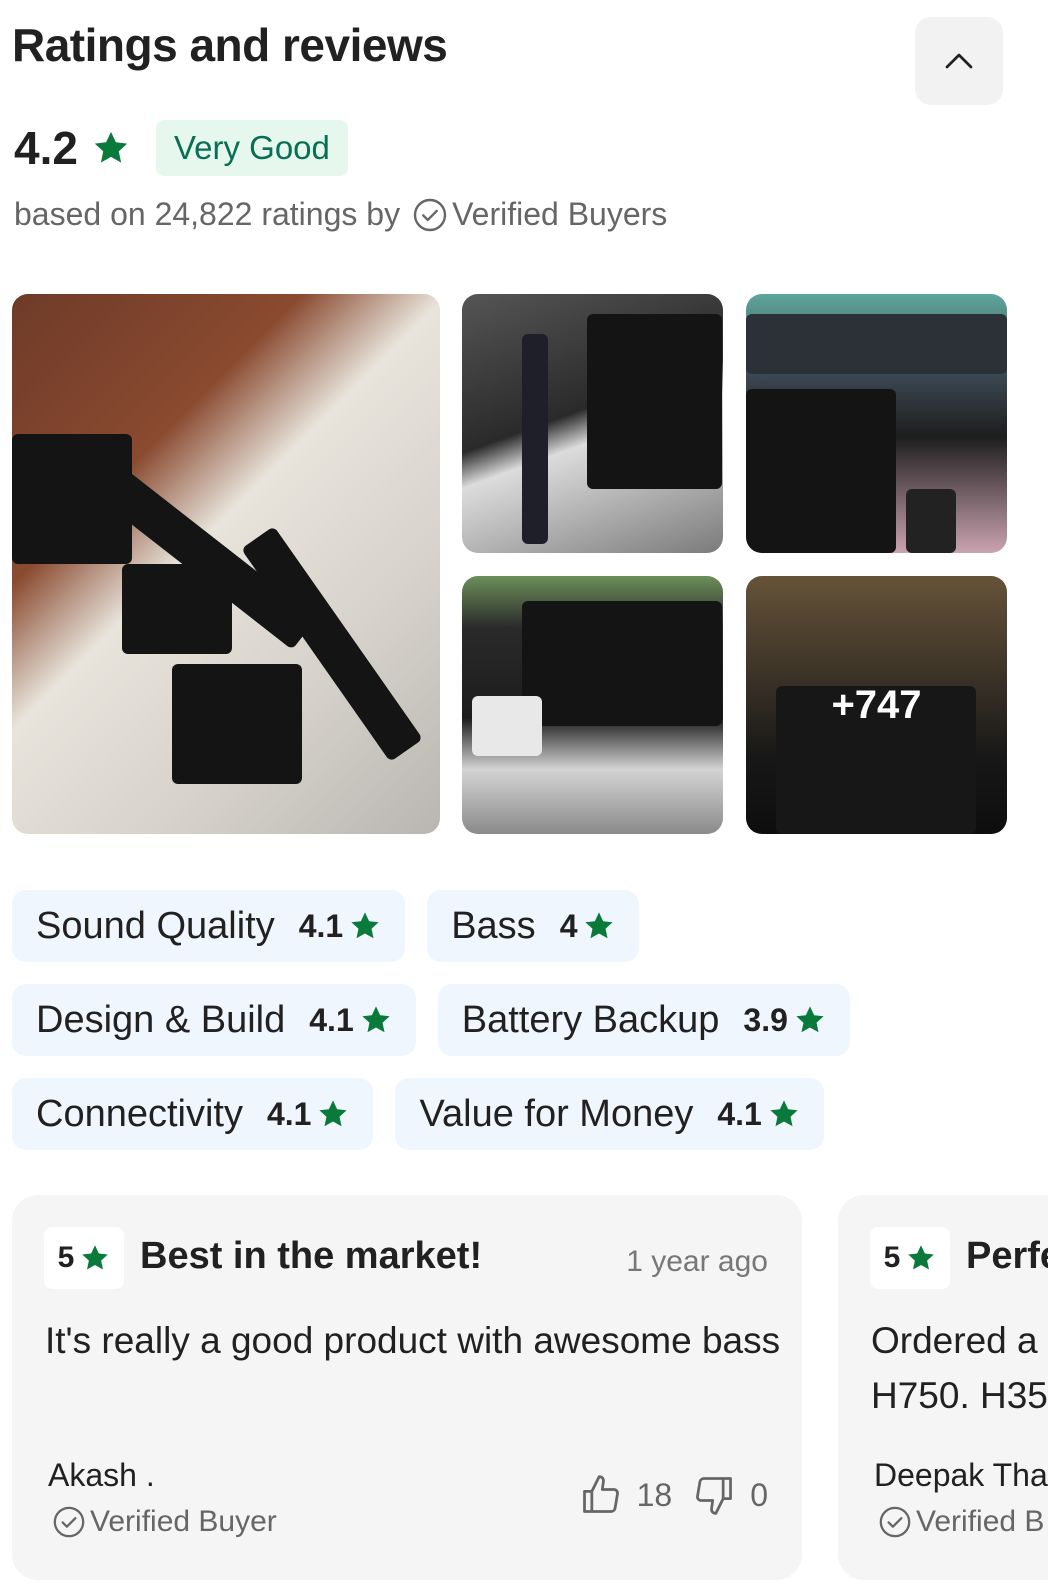 The image size is (1048, 1592). What do you see at coordinates (714, 1495) in the screenshot?
I see `thumbs-down-icon` at bounding box center [714, 1495].